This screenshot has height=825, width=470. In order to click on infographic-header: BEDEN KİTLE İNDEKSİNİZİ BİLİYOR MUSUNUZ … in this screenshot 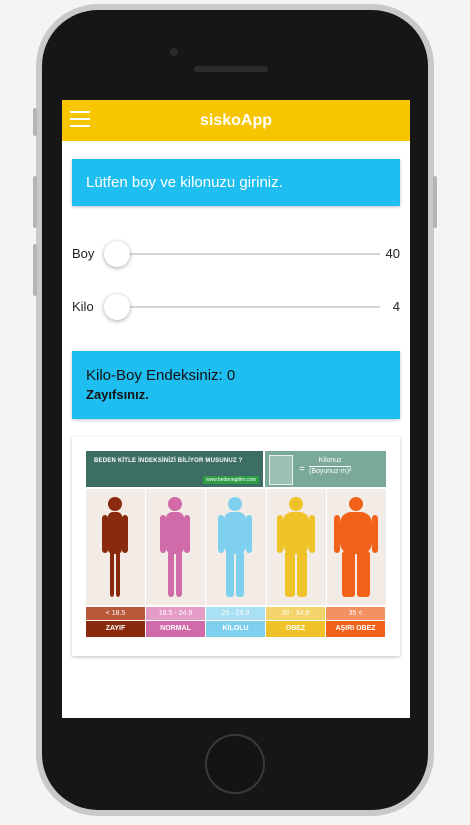, I will do `click(174, 469)`.